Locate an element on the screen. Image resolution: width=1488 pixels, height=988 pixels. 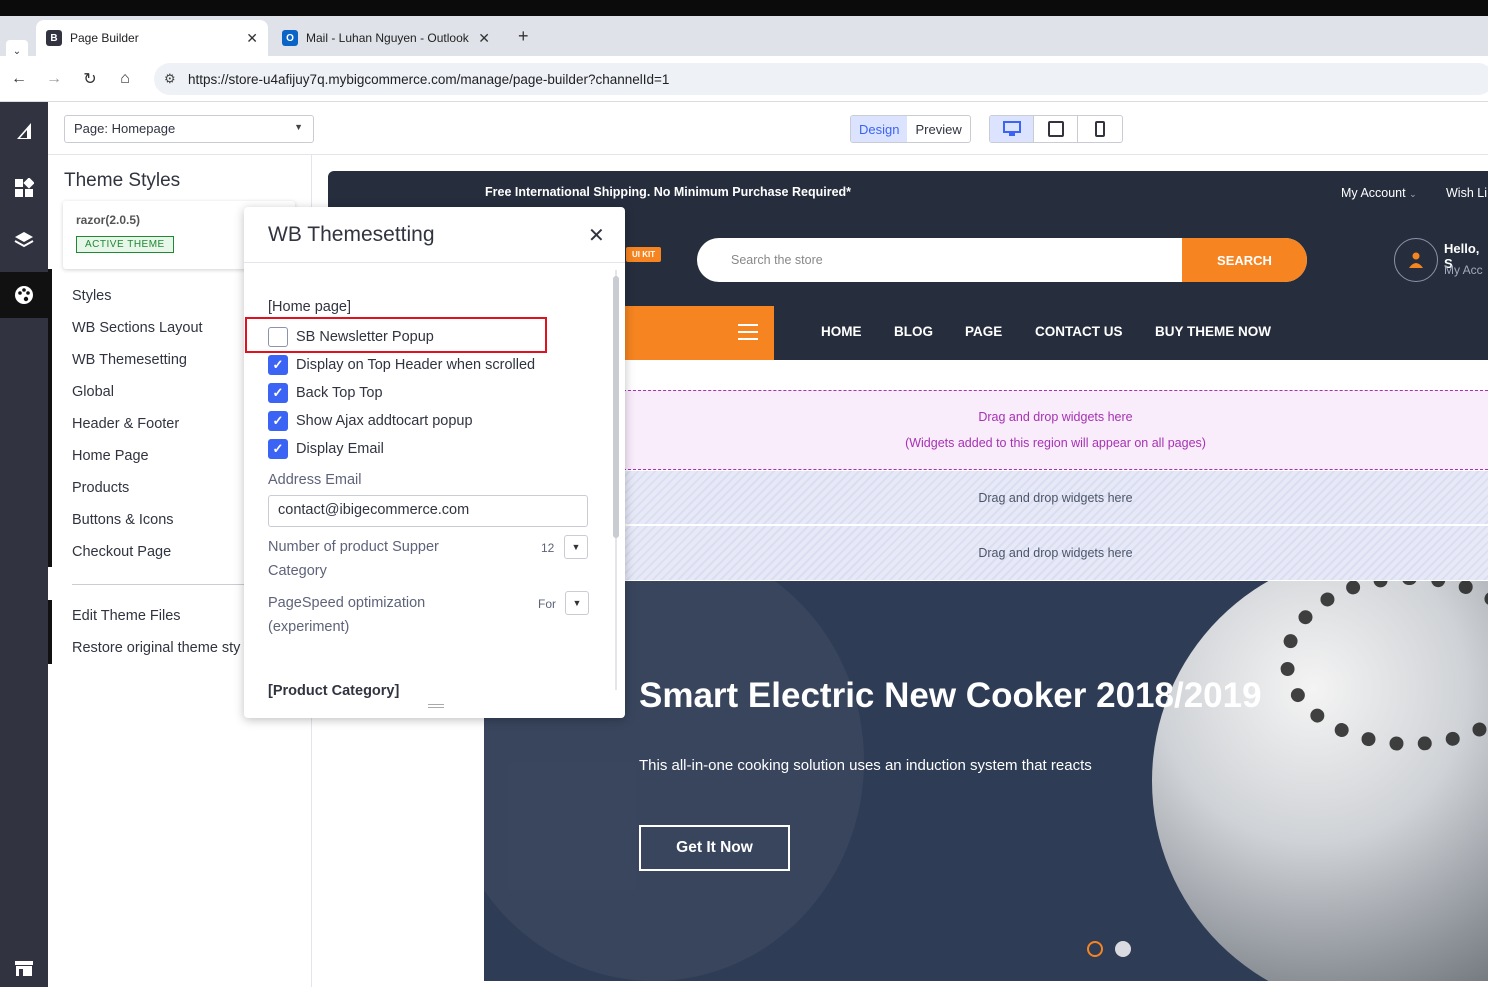
storefront-icon is located at coordinates (24, 968).